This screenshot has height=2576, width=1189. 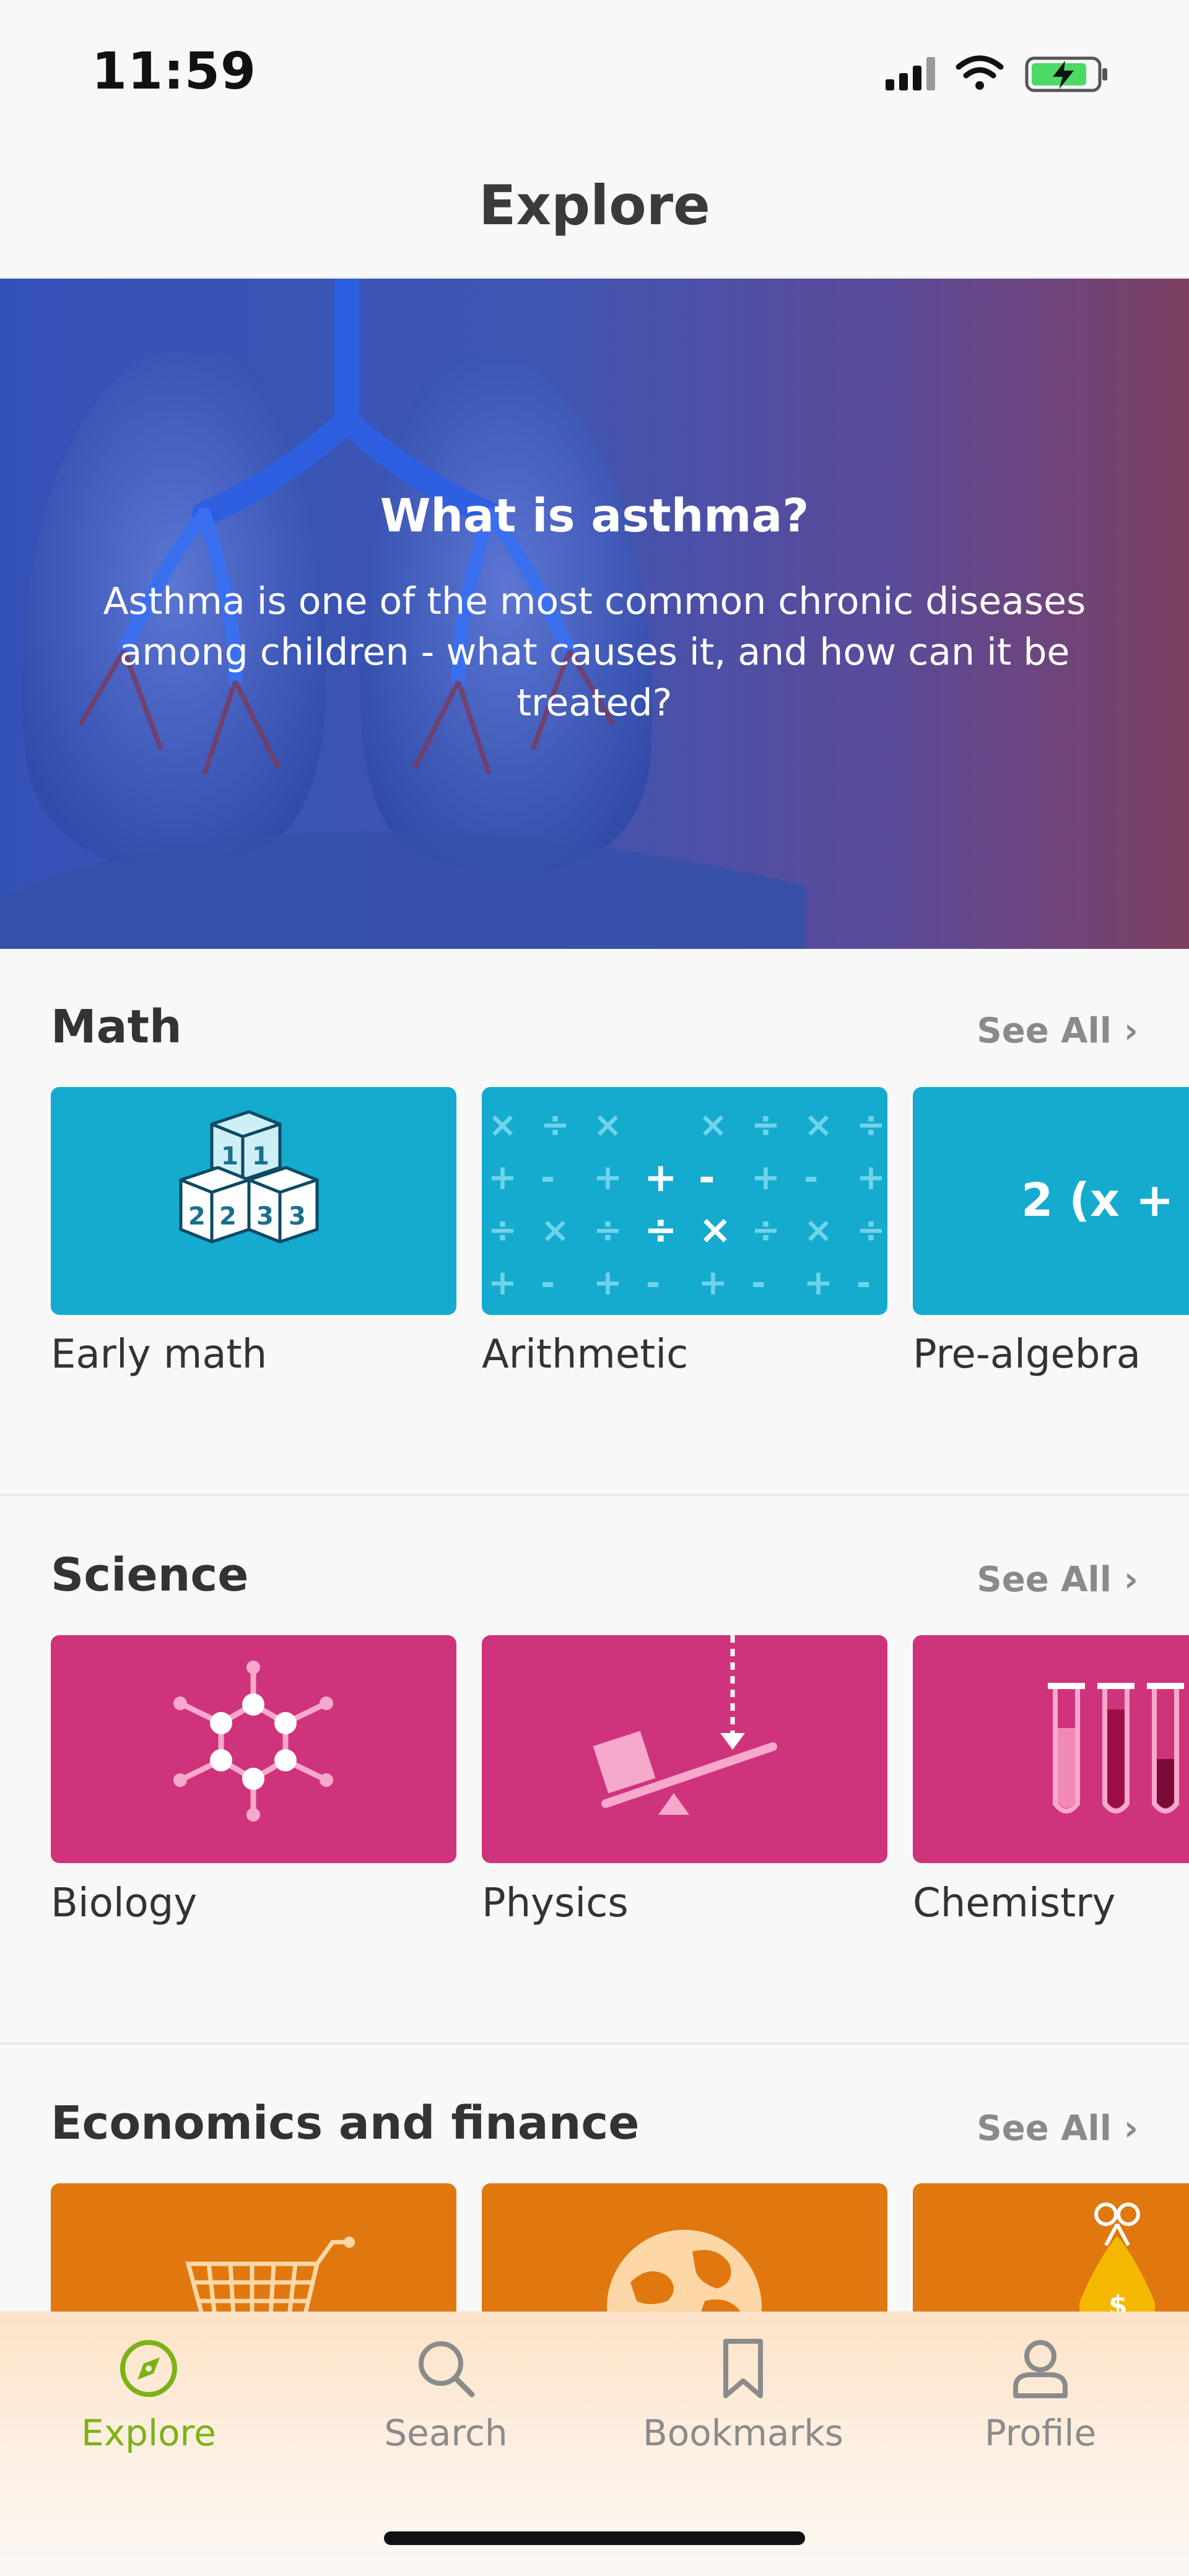 I want to click on shopping-cart-icon, so click(x=270, y=2278).